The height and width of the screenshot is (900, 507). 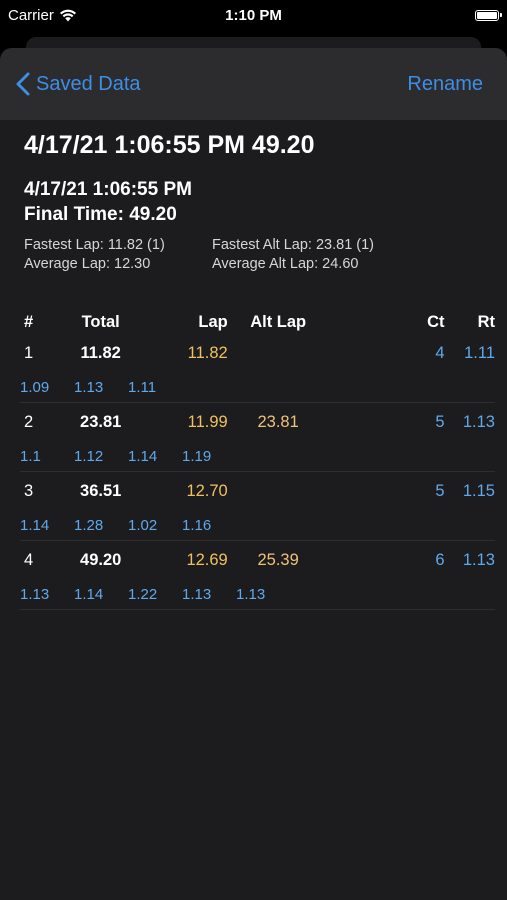 I want to click on split-list: 1.13 1.14 1.22 1.13 1.13, so click(x=257, y=594).